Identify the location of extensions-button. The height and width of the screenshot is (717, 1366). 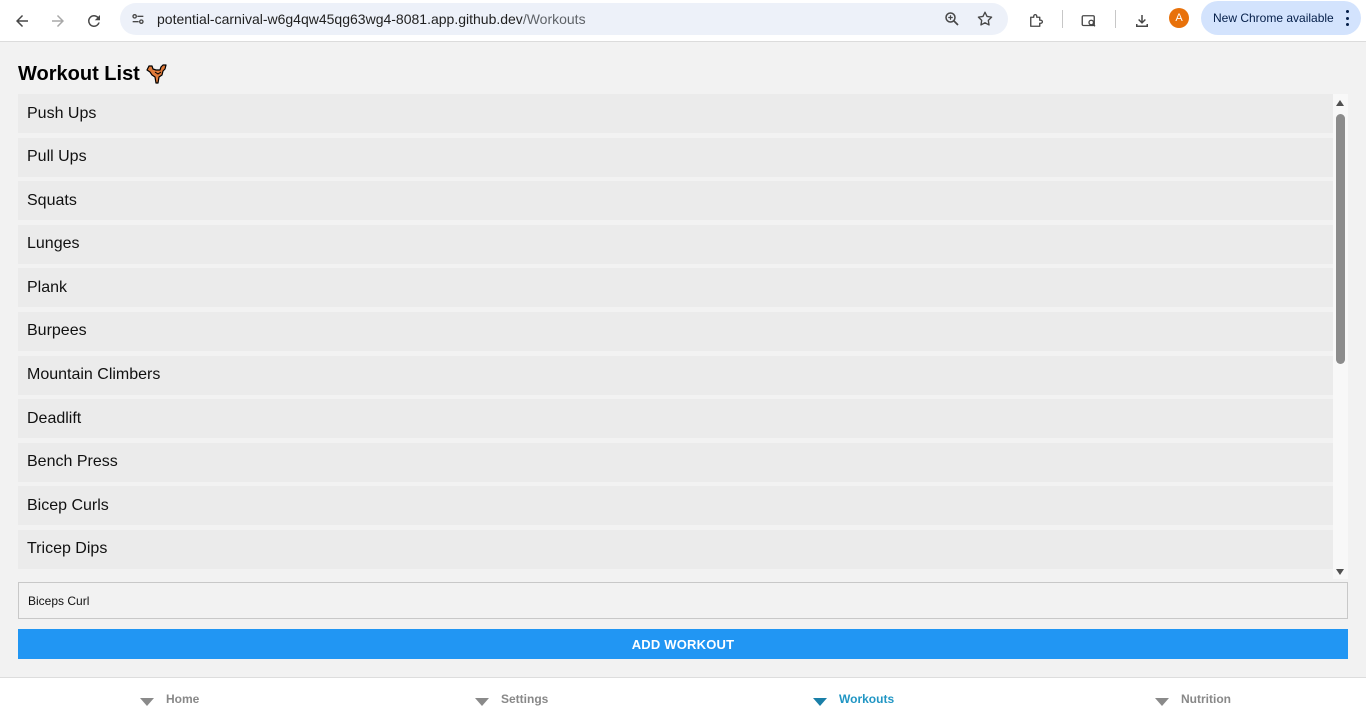
(1036, 21).